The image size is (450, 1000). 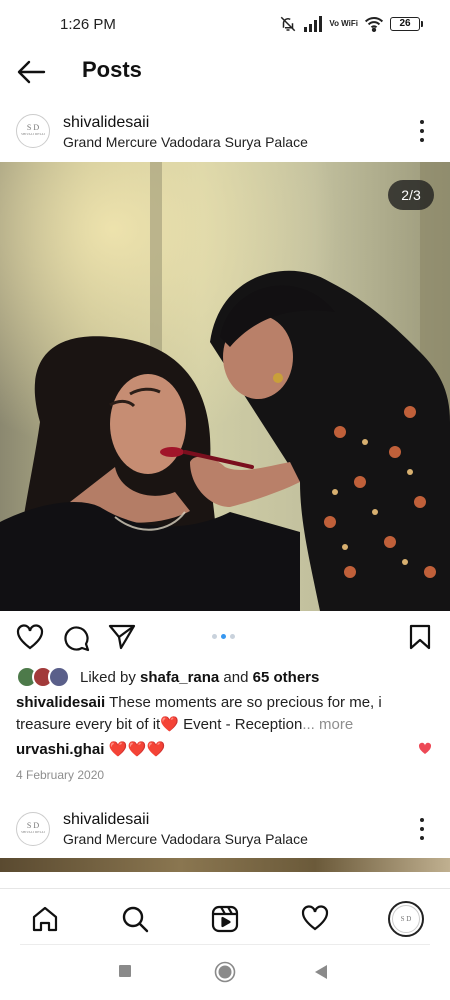 I want to click on liker-avatar, so click(x=59, y=677).